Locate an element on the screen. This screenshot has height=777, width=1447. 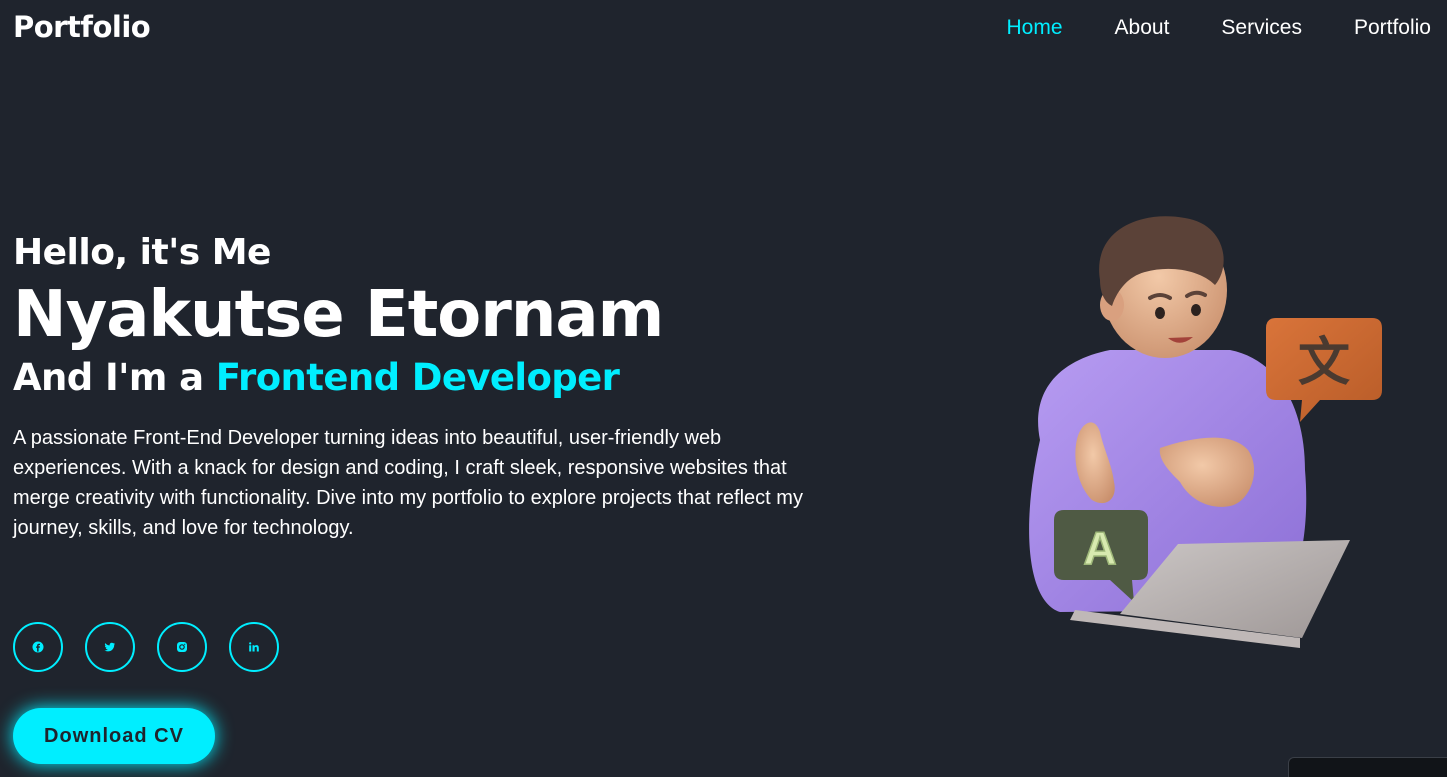
instagram-link is located at coordinates (182, 647).